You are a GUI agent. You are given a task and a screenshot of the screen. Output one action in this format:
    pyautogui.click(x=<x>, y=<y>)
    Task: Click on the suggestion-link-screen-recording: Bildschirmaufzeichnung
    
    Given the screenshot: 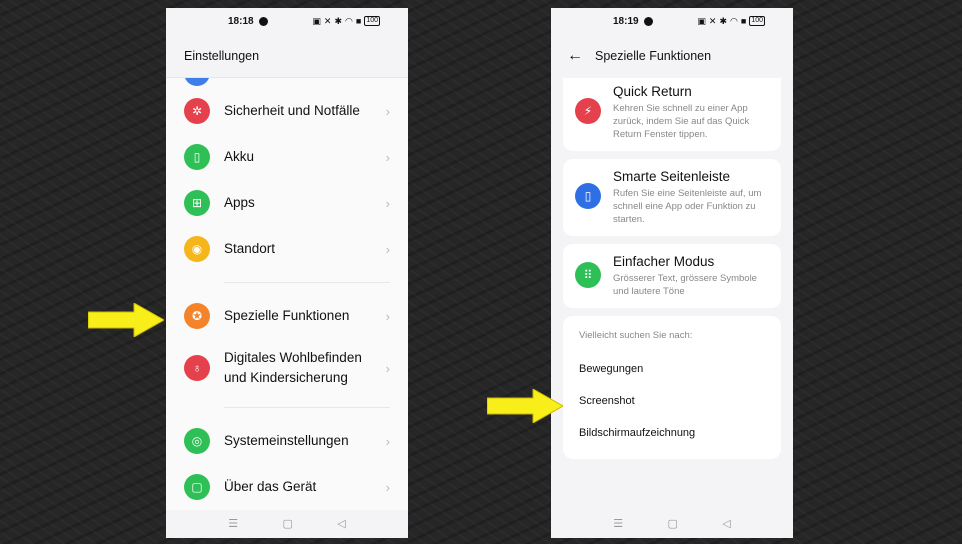 What is the action you would take?
    pyautogui.click(x=672, y=433)
    